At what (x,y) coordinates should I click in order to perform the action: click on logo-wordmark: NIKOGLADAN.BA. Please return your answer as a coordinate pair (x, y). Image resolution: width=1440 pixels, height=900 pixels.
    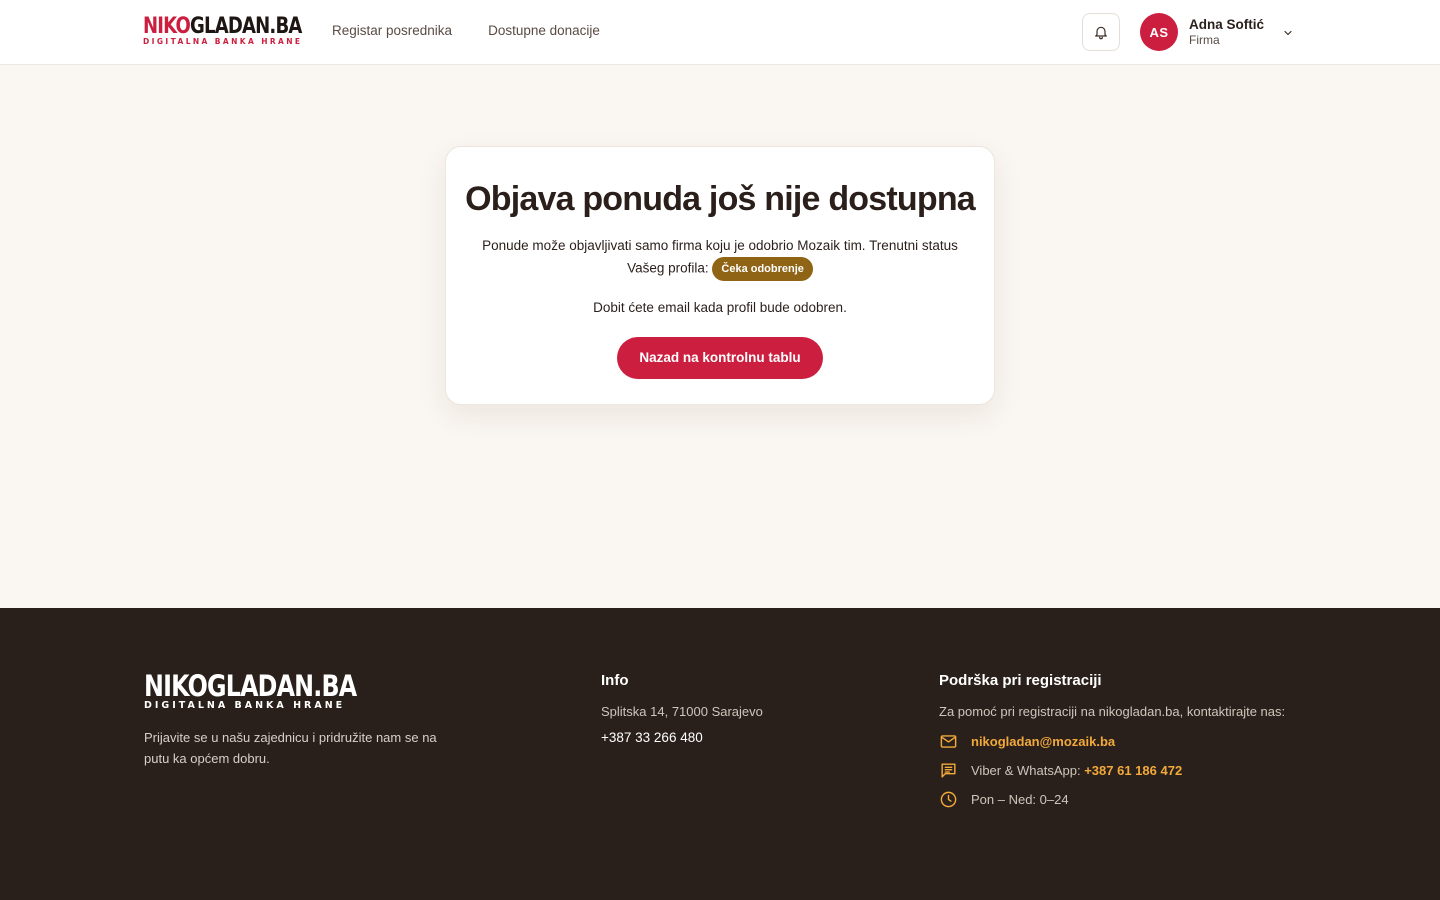
    Looking at the image, I should click on (222, 26).